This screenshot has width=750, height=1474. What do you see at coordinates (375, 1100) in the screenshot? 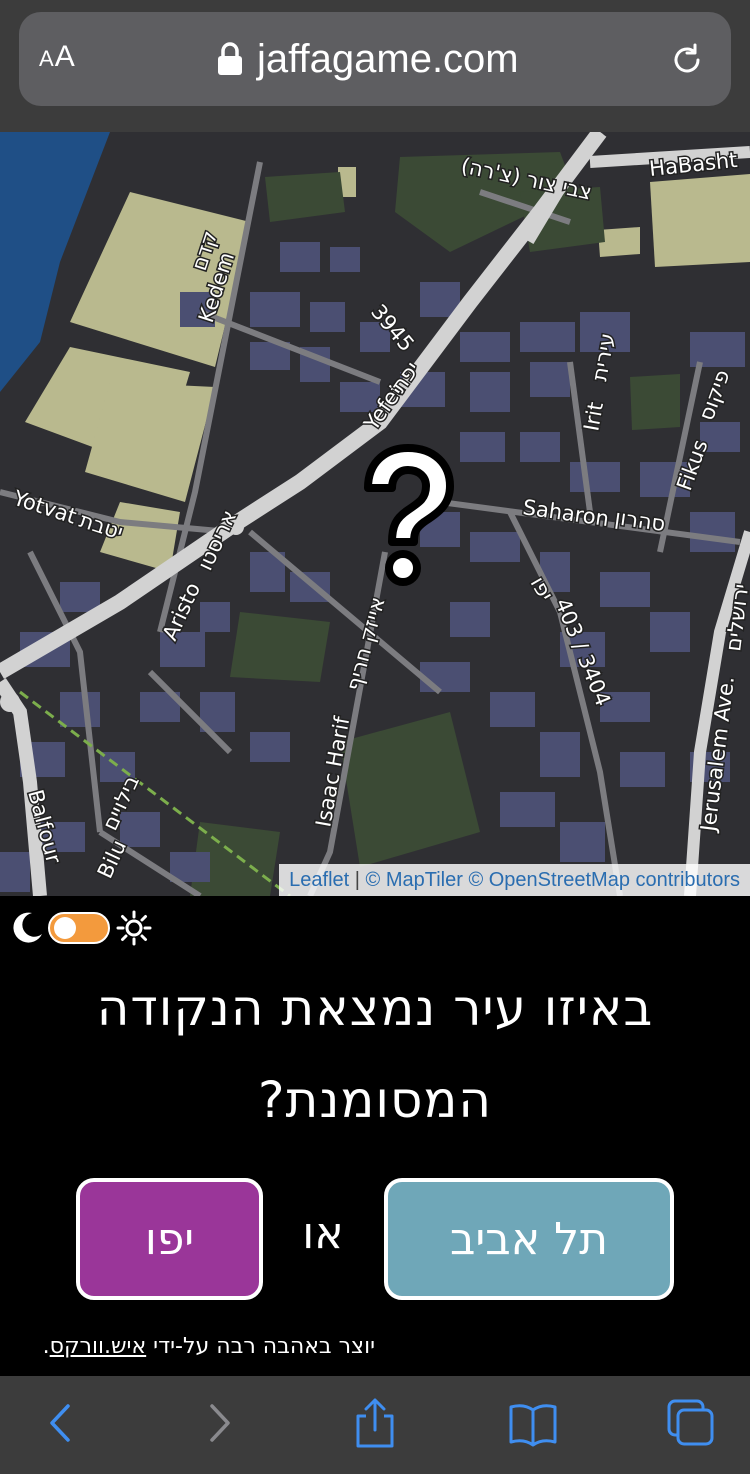
I see `question-line-2: המסומנת?` at bounding box center [375, 1100].